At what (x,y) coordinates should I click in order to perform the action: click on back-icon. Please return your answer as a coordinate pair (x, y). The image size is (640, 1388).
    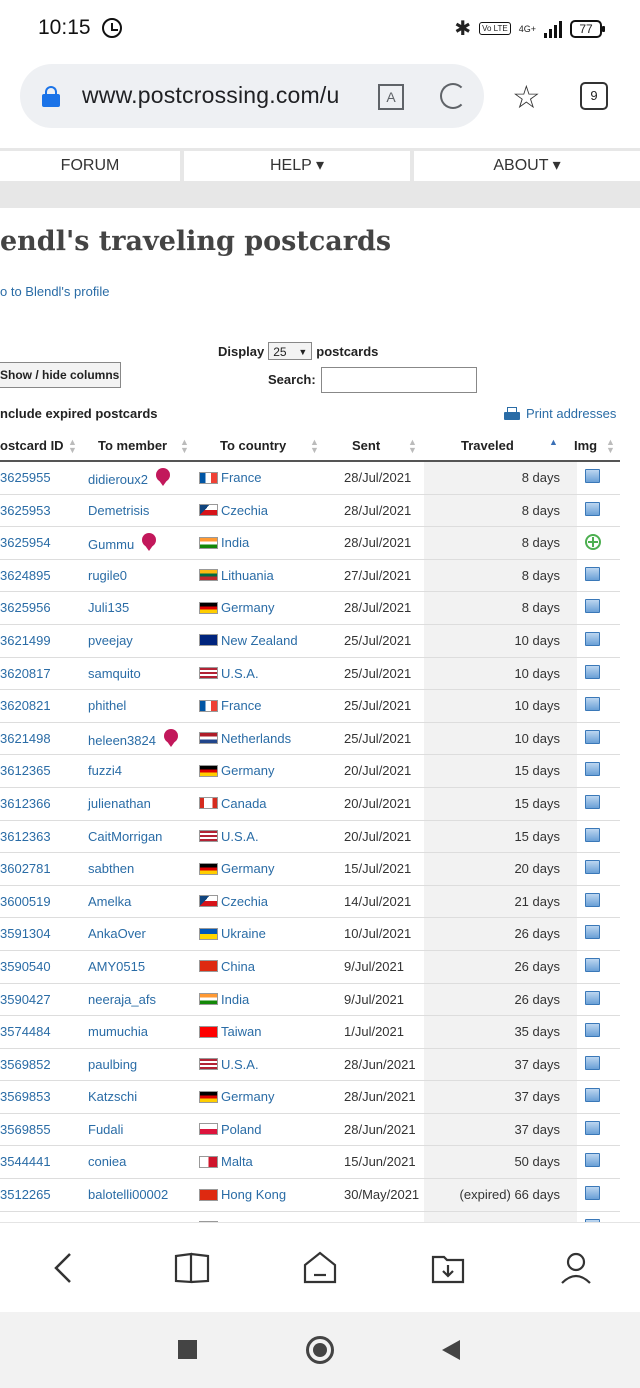
    Looking at the image, I should click on (63, 1268).